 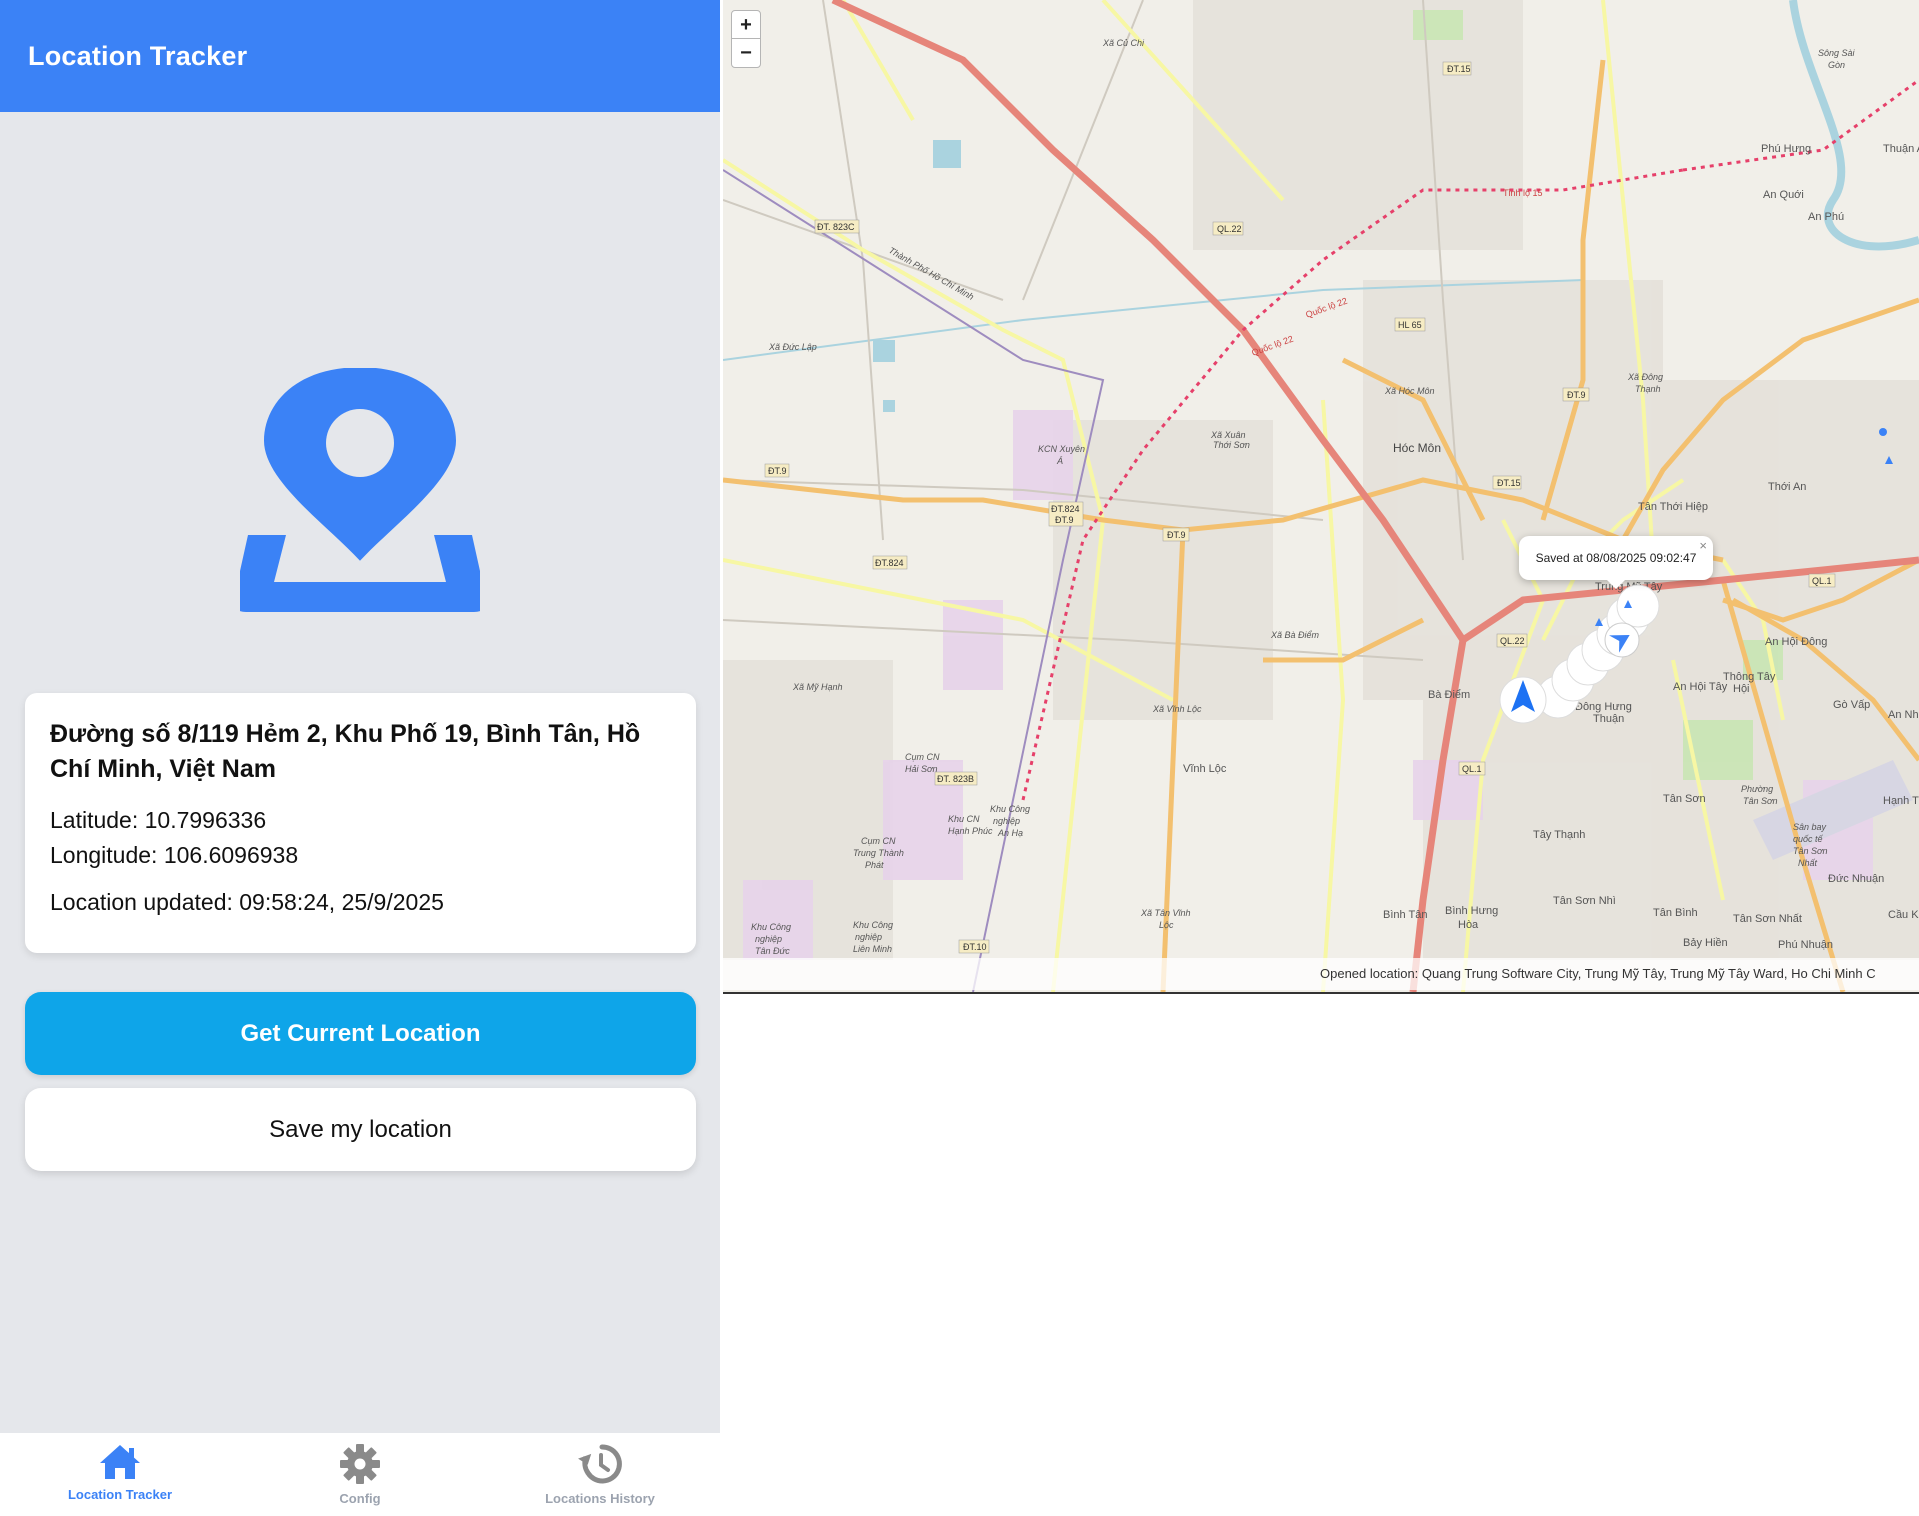 I want to click on svg-text: An Nhơn, so click(x=1903, y=715).